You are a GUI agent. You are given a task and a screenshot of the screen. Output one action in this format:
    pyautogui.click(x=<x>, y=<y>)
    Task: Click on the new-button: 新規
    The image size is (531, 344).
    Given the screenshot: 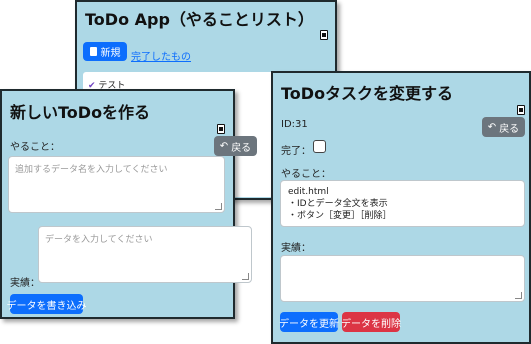 What is the action you would take?
    pyautogui.click(x=105, y=51)
    